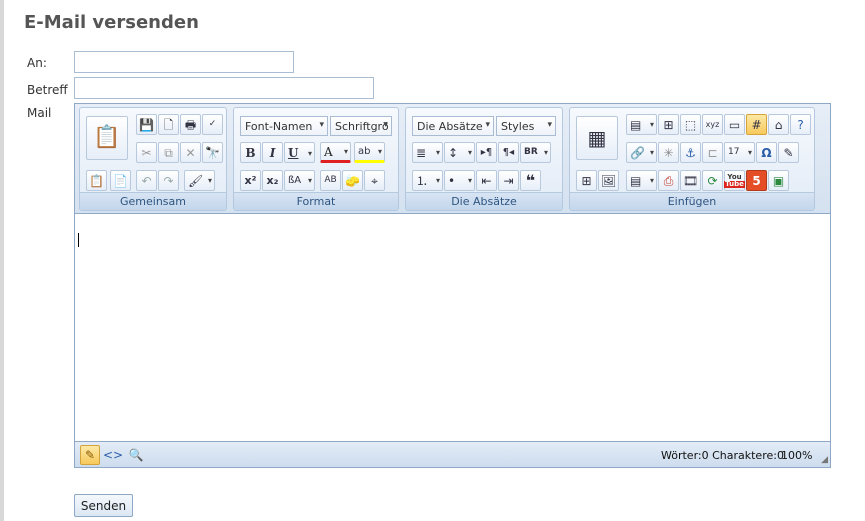 This screenshot has height=521, width=865. Describe the element at coordinates (766, 152) in the screenshot. I see `special-char-button: Ω` at that location.